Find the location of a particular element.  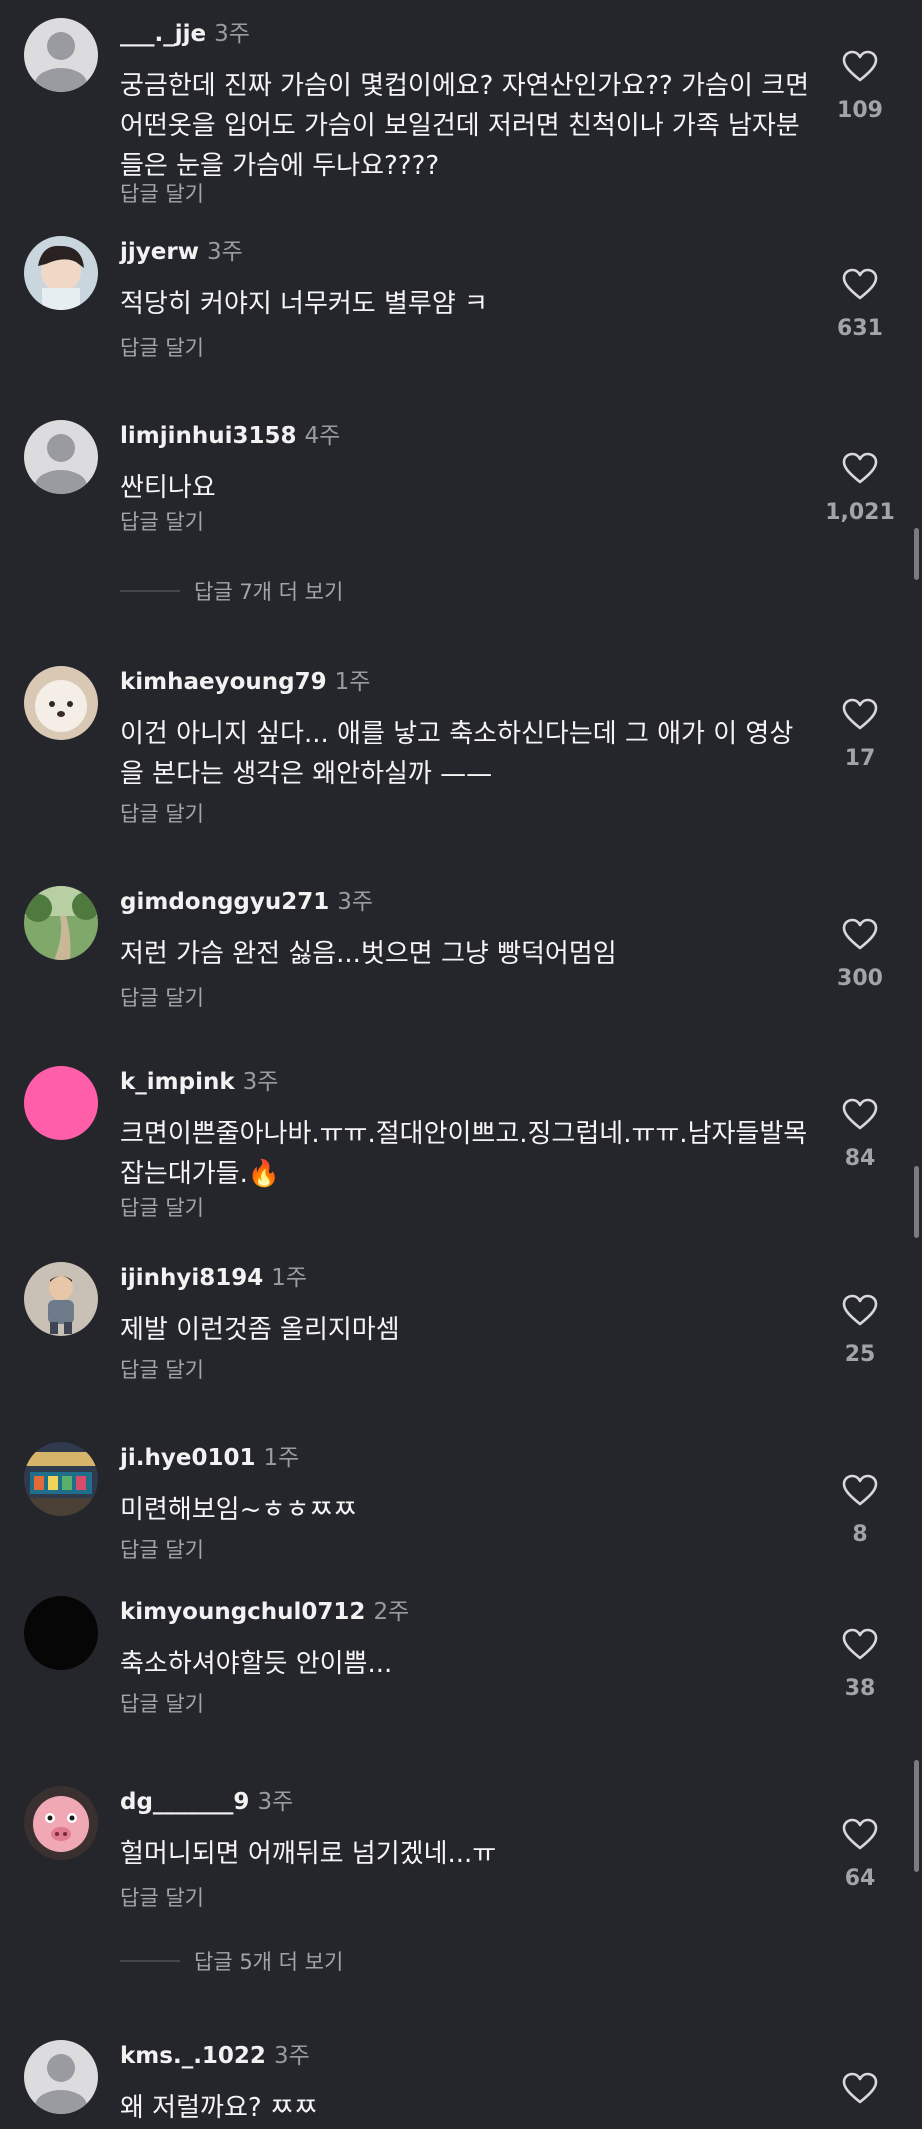

username: gimdonggyu271 is located at coordinates (224, 902).